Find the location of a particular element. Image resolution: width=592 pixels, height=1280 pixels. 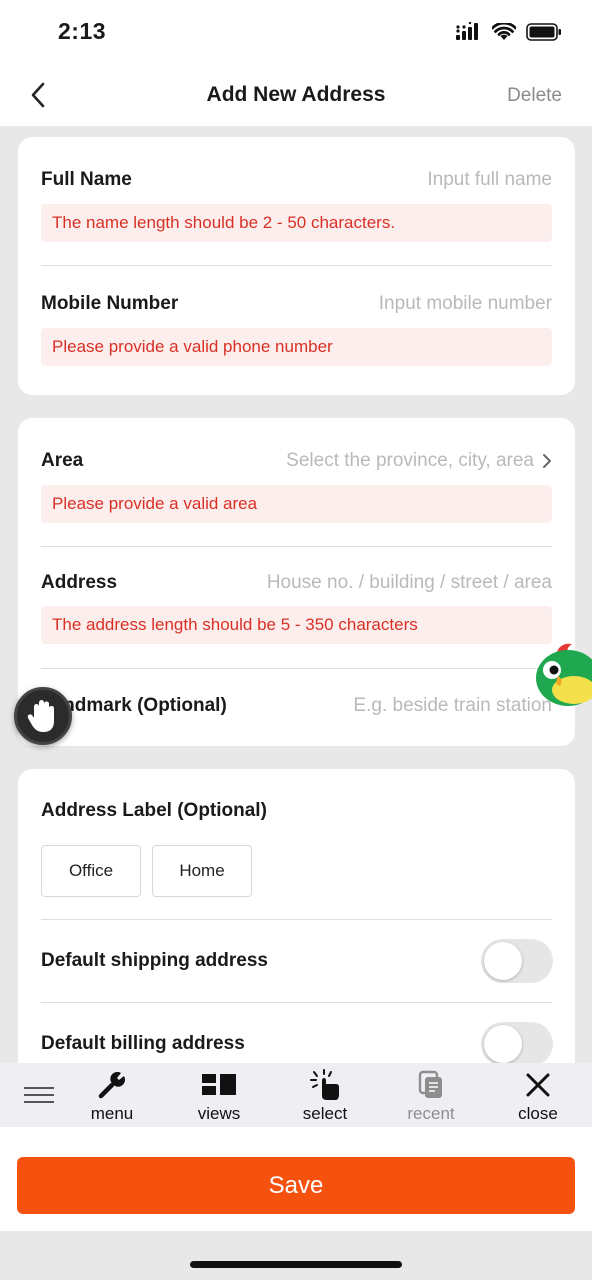

assistive-toolbar: menu views select recent close is located at coordinates (296, 1095).